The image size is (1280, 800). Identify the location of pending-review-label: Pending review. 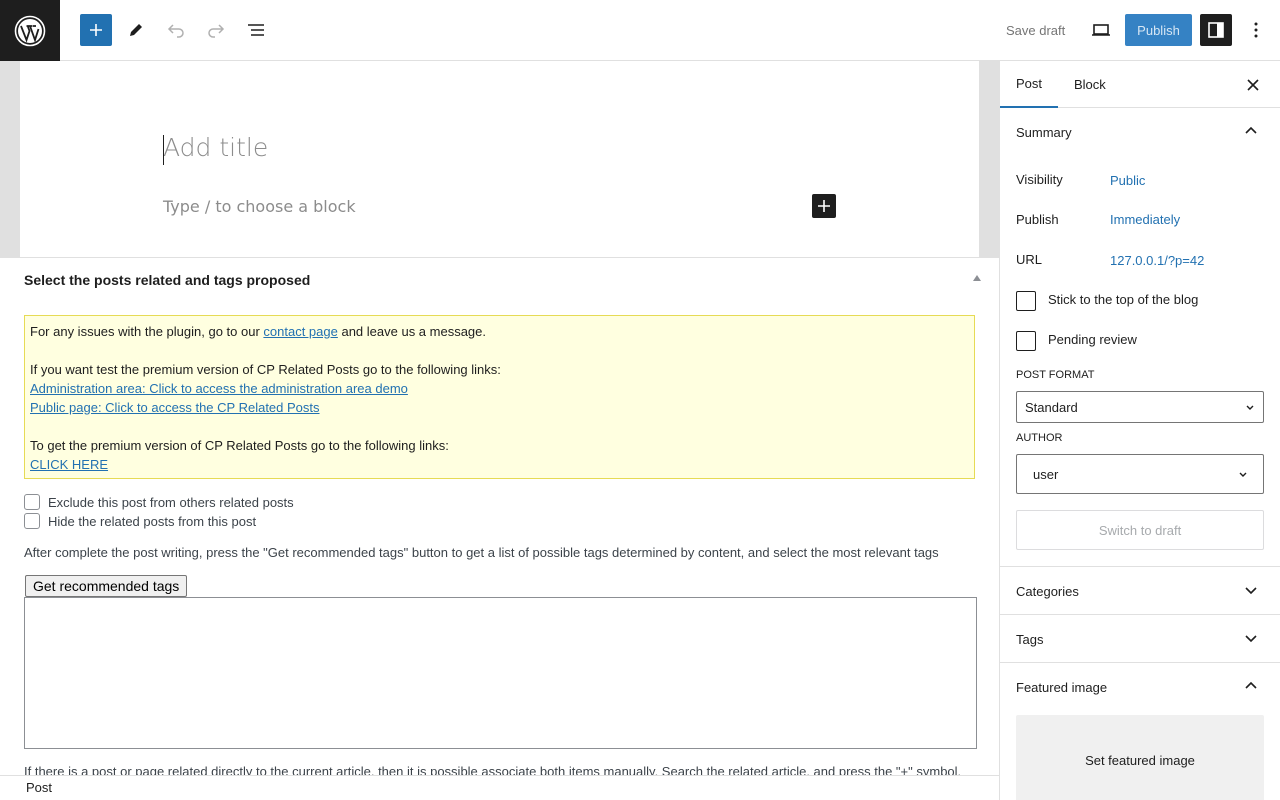
(1092, 339).